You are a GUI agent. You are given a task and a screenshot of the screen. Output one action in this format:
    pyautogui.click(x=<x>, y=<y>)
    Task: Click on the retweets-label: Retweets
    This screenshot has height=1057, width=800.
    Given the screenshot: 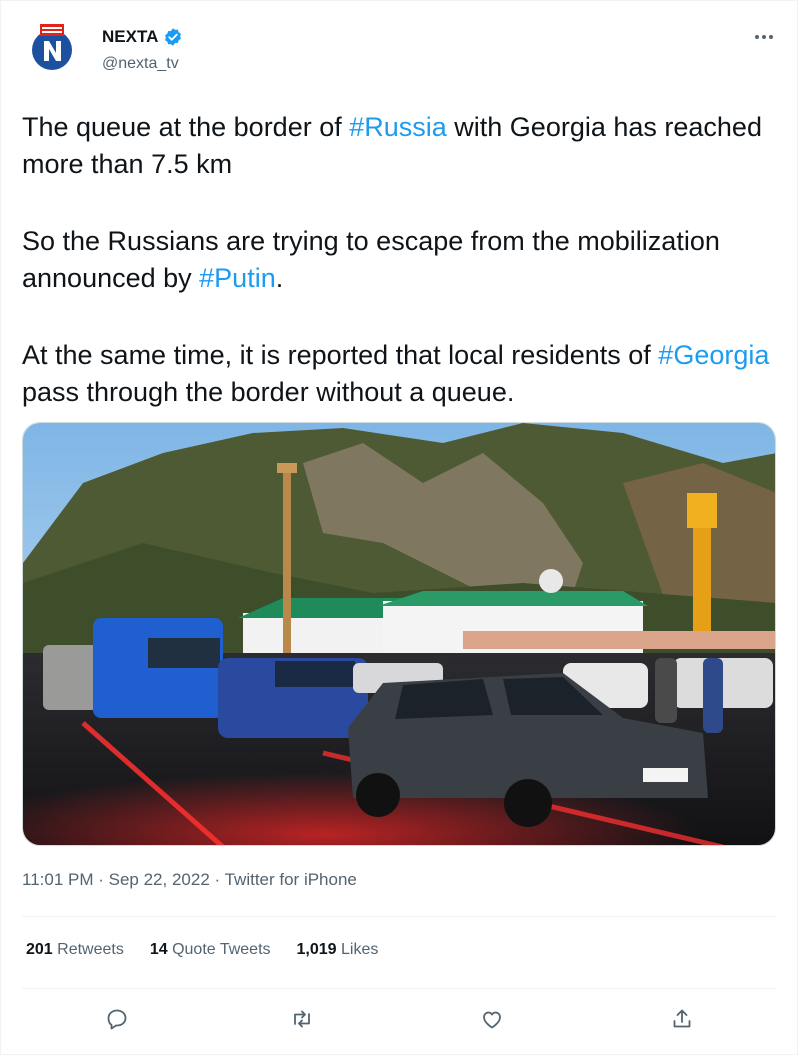 What is the action you would take?
    pyautogui.click(x=88, y=949)
    